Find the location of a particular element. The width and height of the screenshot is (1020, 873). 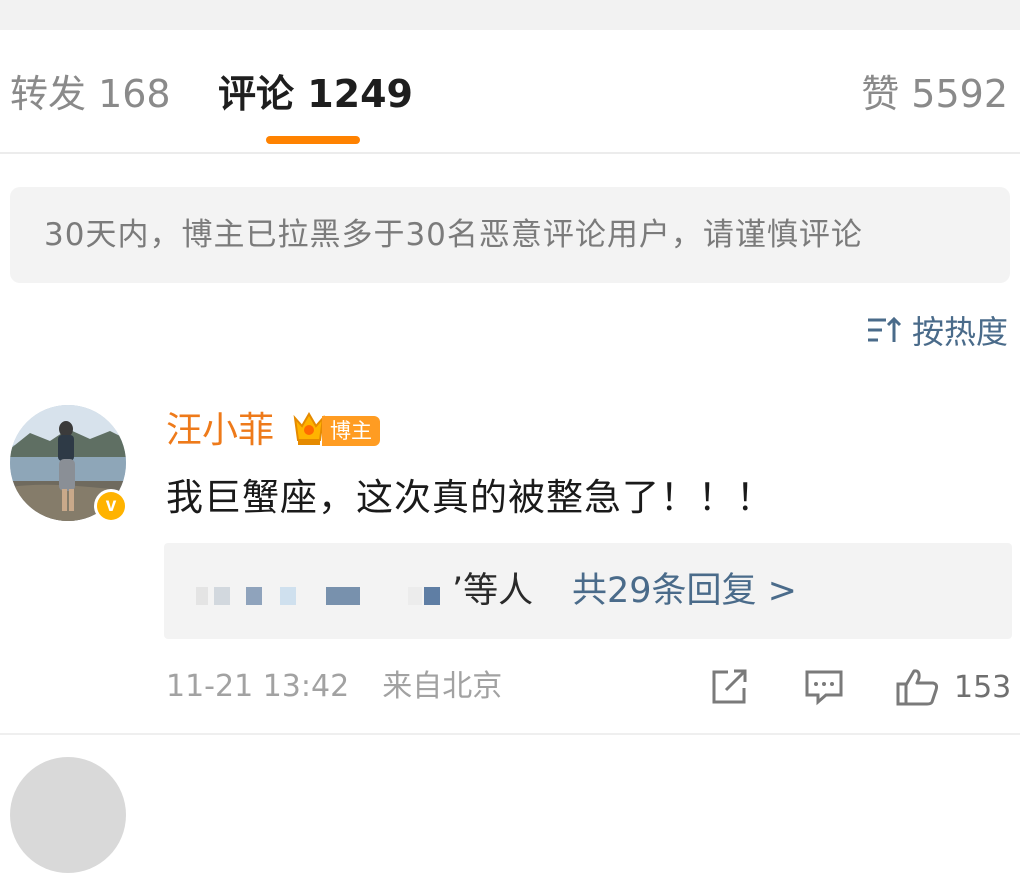

comment-text: 我巨蟹座，这次真的被整急了！！！ is located at coordinates (470, 497).